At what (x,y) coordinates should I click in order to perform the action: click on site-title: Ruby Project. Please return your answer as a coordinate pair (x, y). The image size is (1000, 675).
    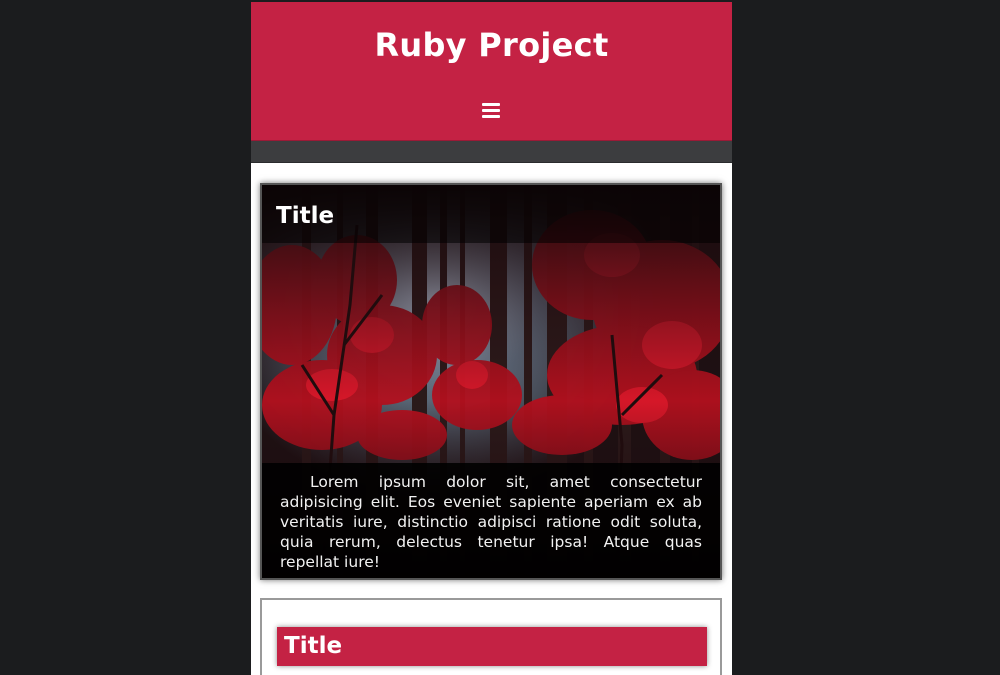
    Looking at the image, I should click on (491, 45).